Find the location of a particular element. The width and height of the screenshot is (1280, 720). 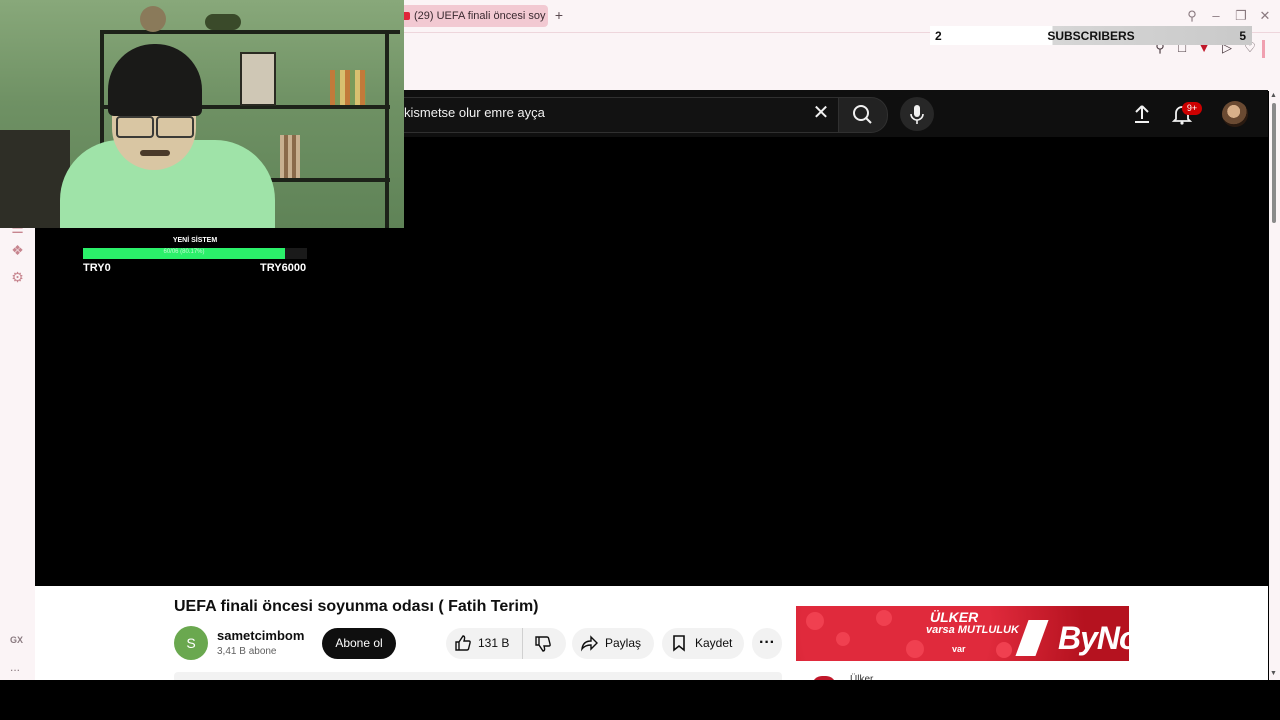

browser-tab: (29) UEFA finali öncesi soy is located at coordinates (473, 16).